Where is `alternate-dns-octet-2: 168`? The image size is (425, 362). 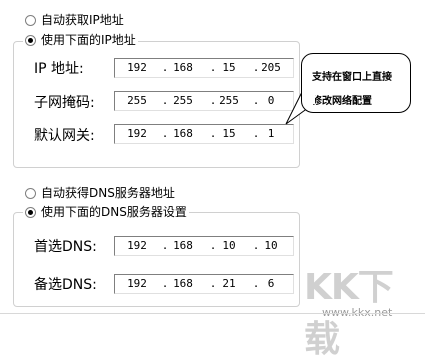 alternate-dns-octet-2: 168 is located at coordinates (183, 283).